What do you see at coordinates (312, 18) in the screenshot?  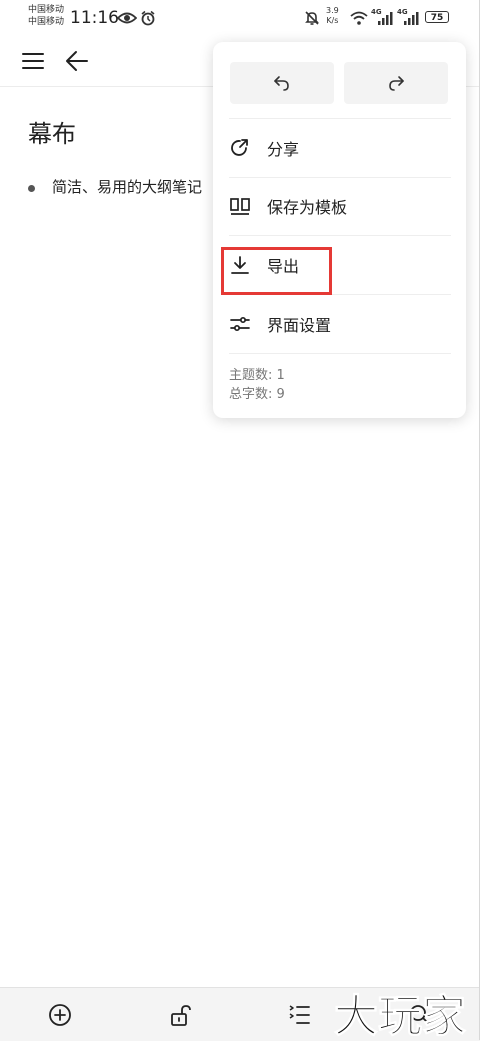 I see `bell-muted-icon` at bounding box center [312, 18].